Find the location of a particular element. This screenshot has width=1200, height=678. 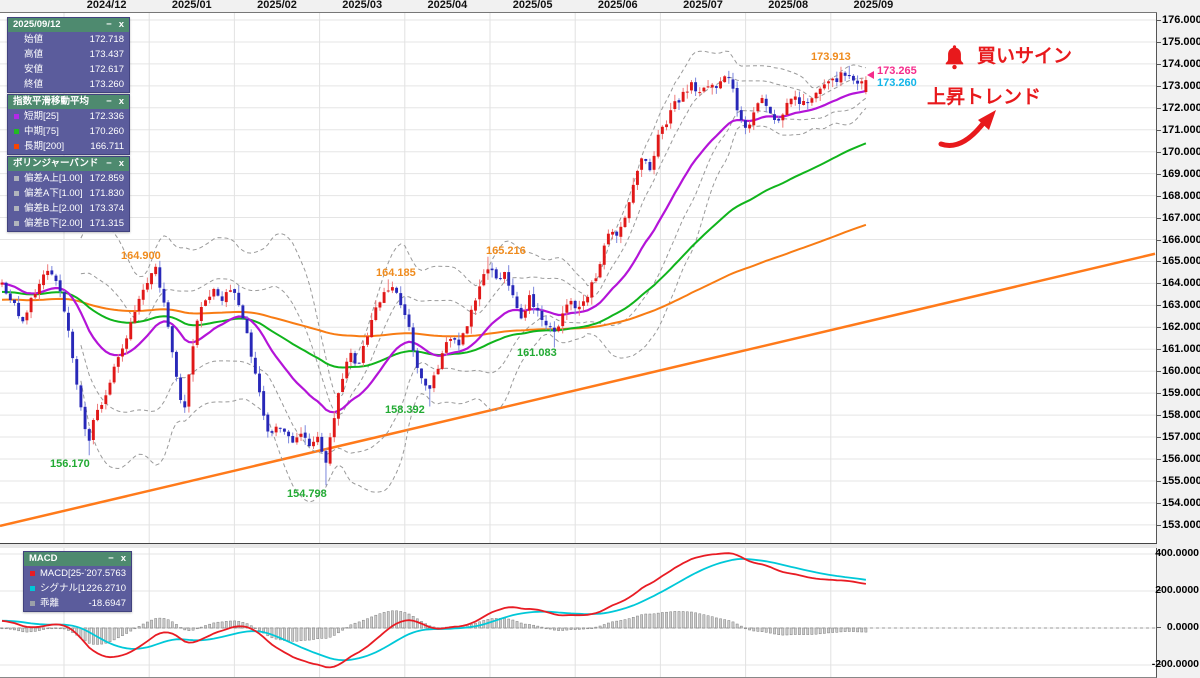

panel-title: 2025/09/12 is located at coordinates (37, 24).